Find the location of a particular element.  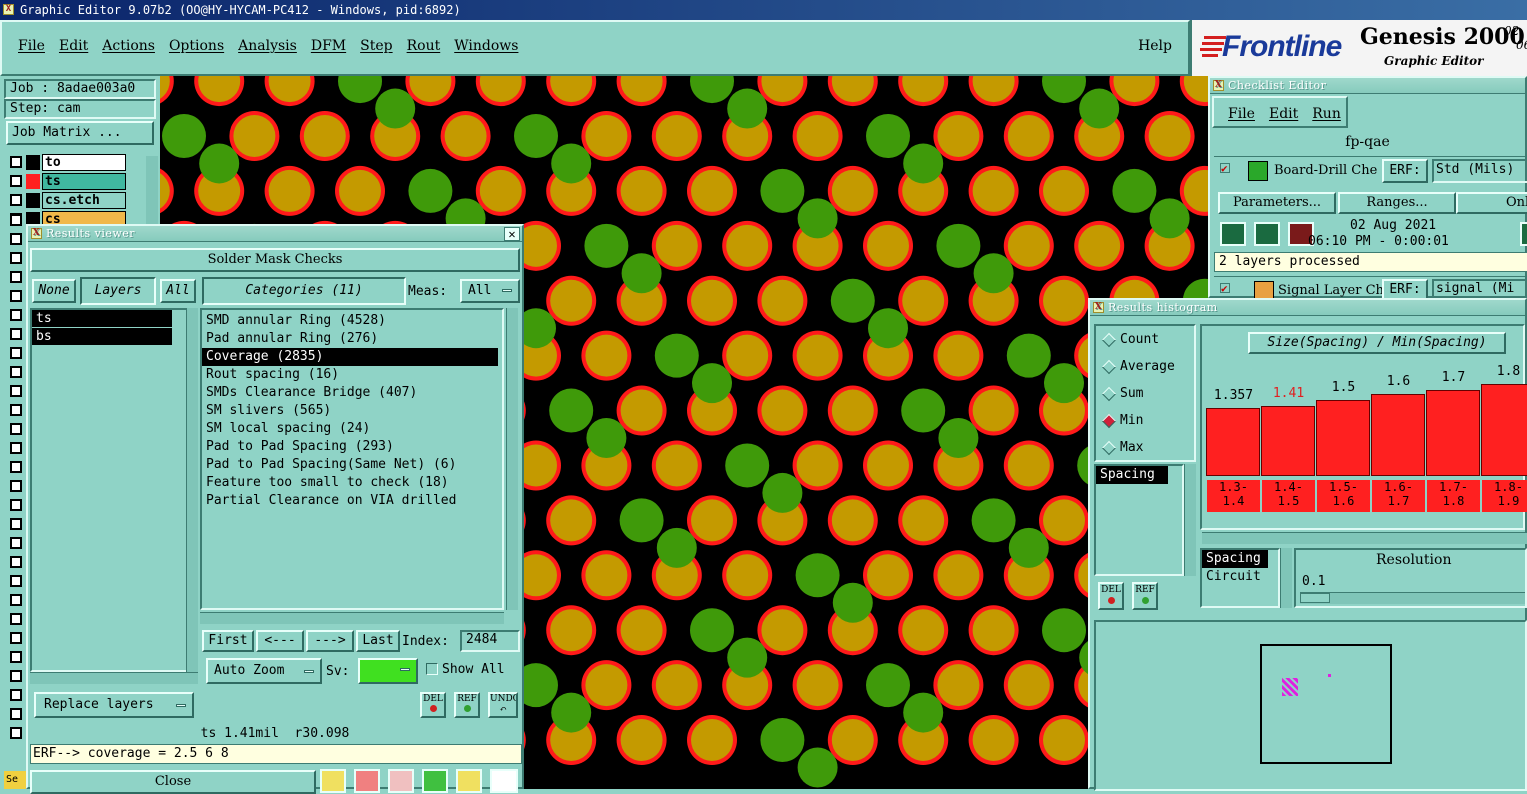

result-layer-item: bs is located at coordinates (102, 337).